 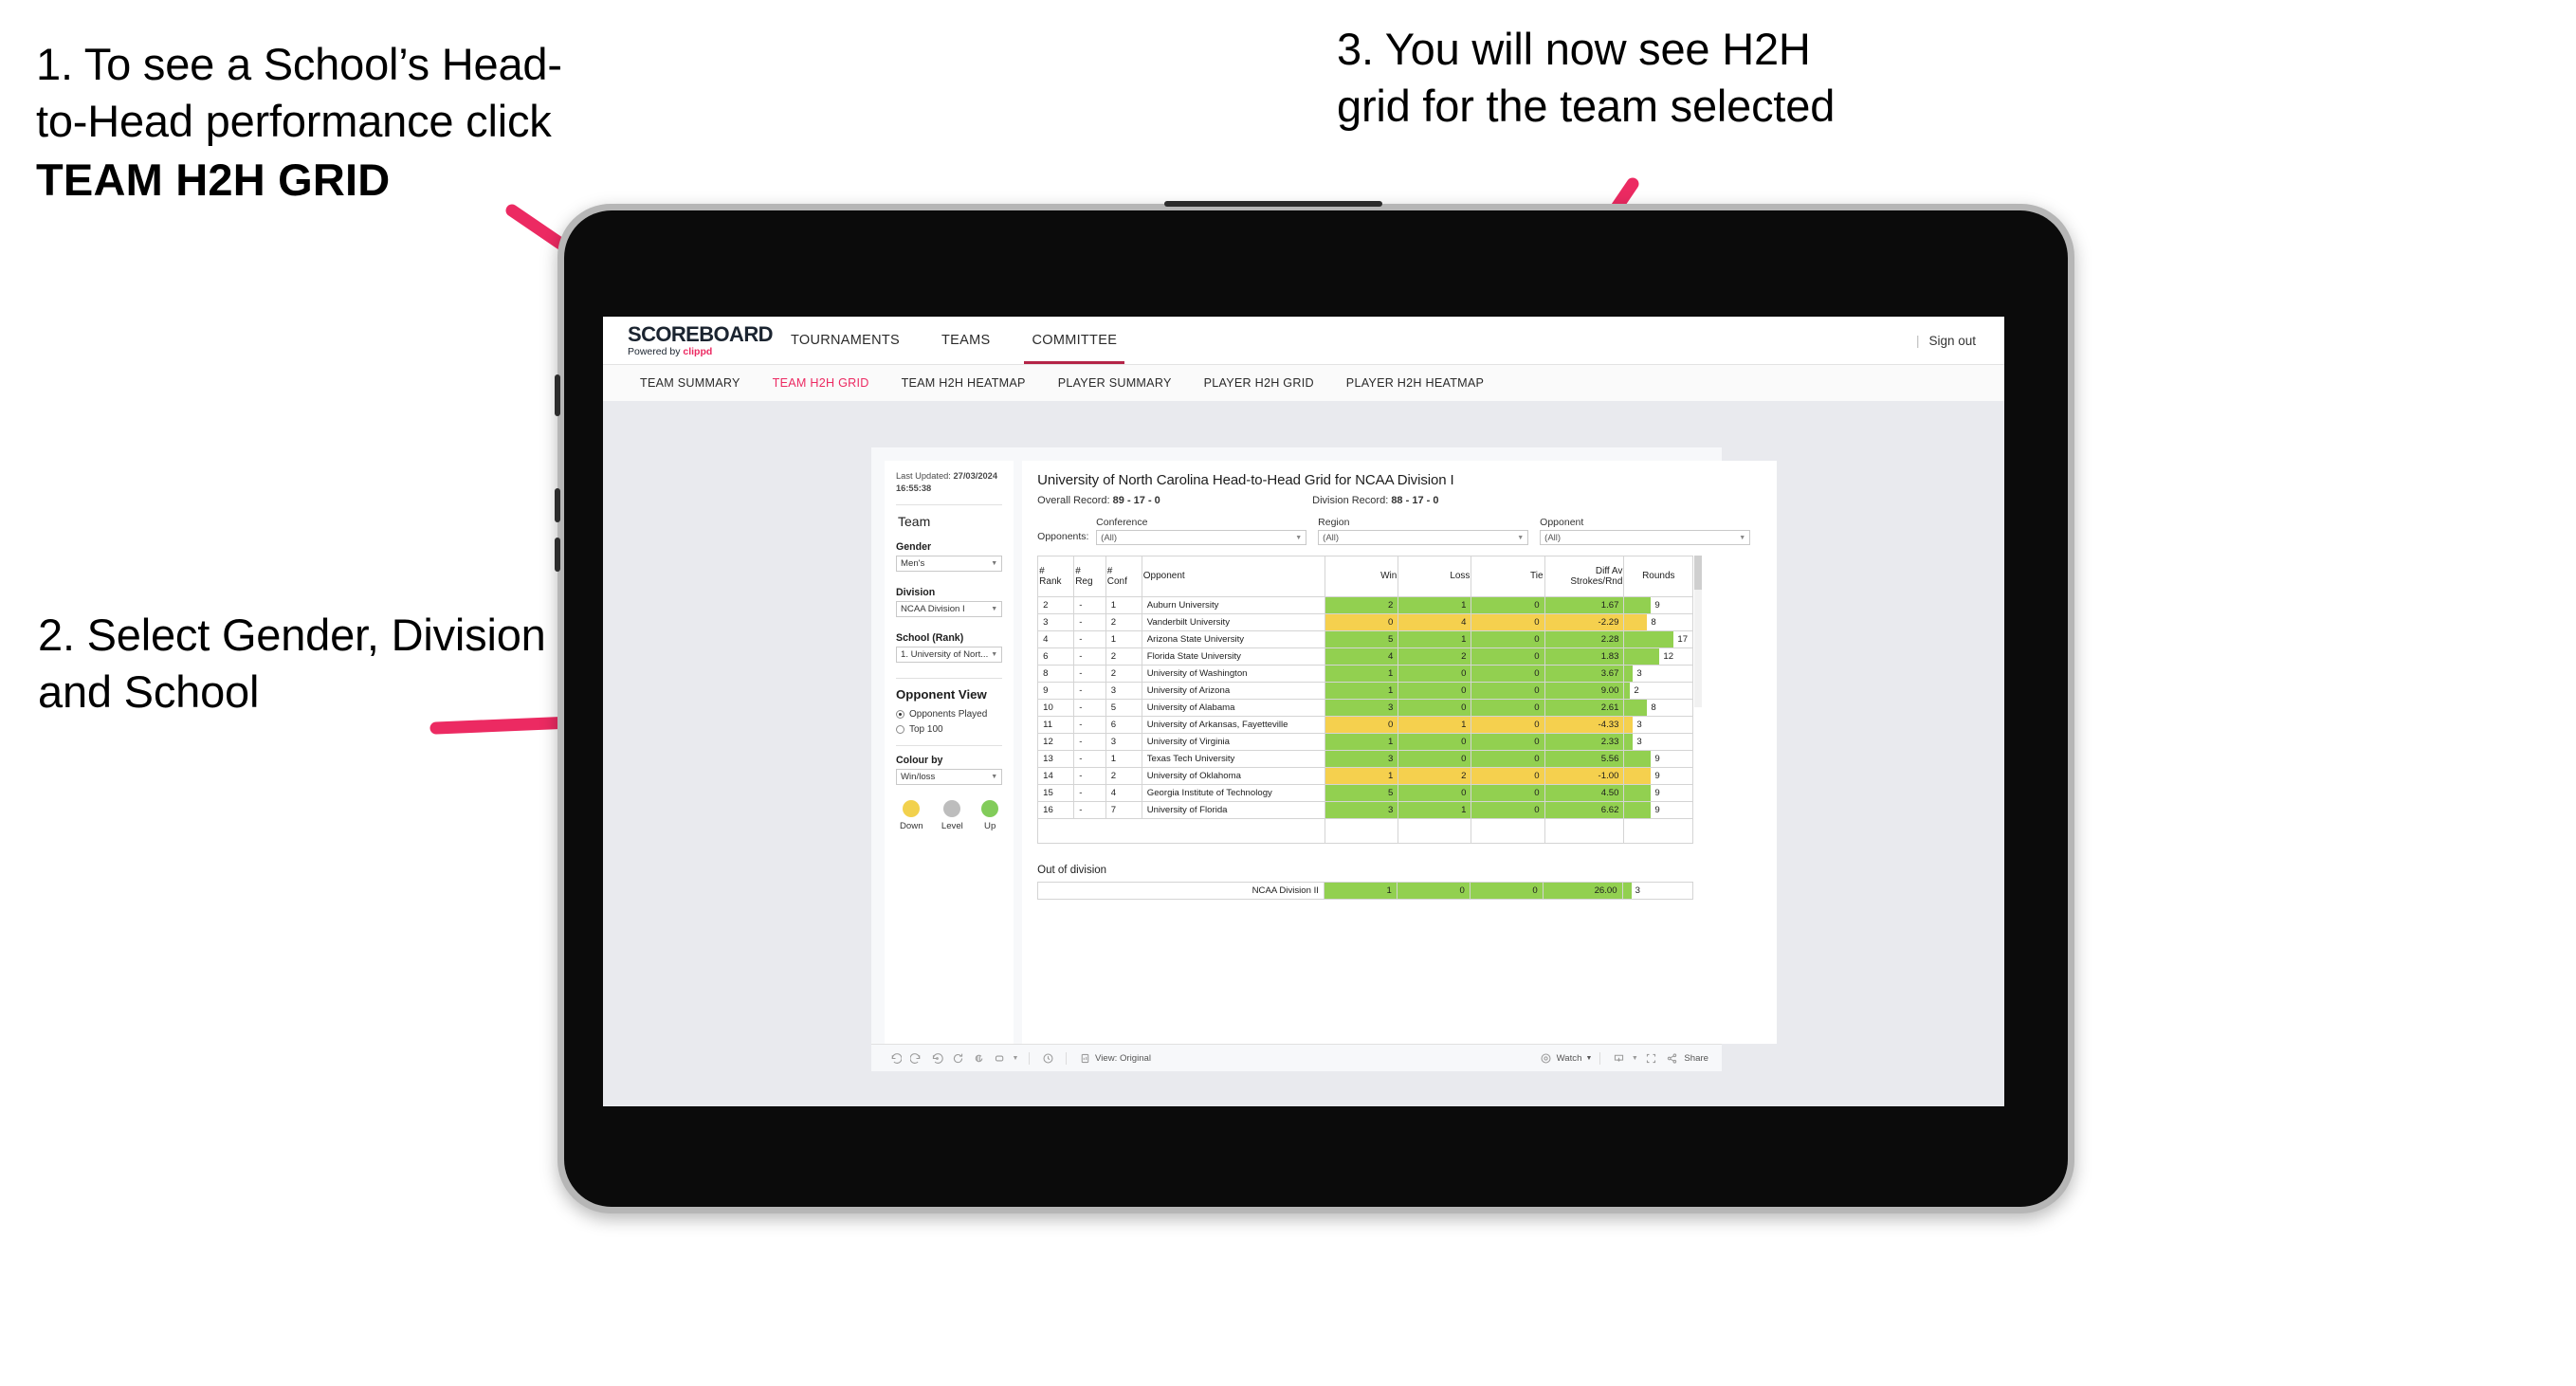 What do you see at coordinates (1698, 573) in the screenshot?
I see `grid-scrollbar-thumb` at bounding box center [1698, 573].